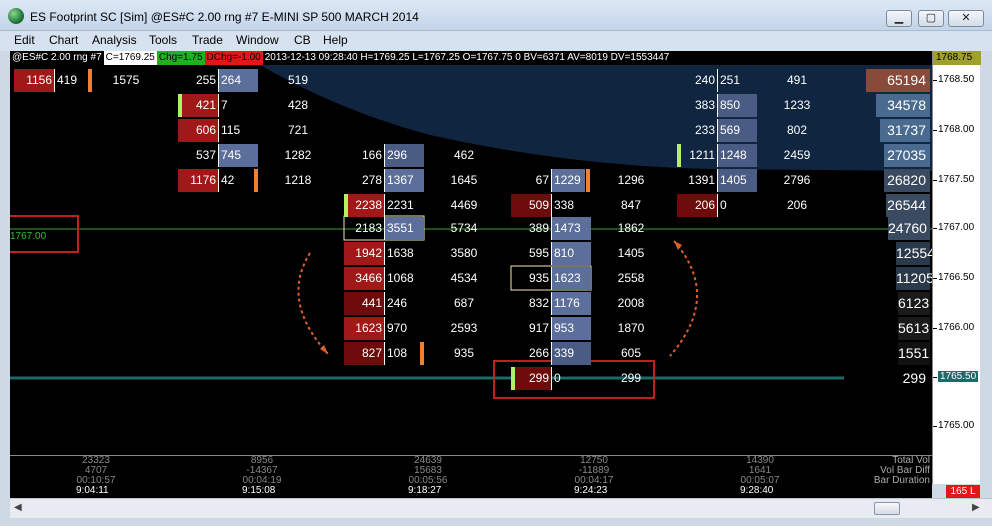  What do you see at coordinates (538, 228) in the screenshot?
I see `col4-row3-bid: 389` at bounding box center [538, 228].